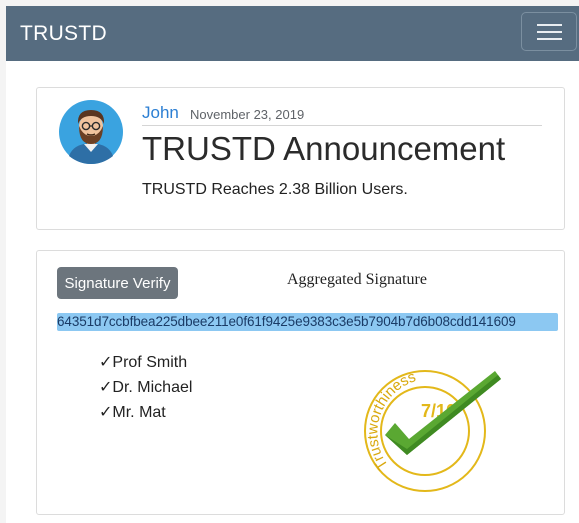  I want to click on signature-verify-button: Signature Verify, so click(117, 283).